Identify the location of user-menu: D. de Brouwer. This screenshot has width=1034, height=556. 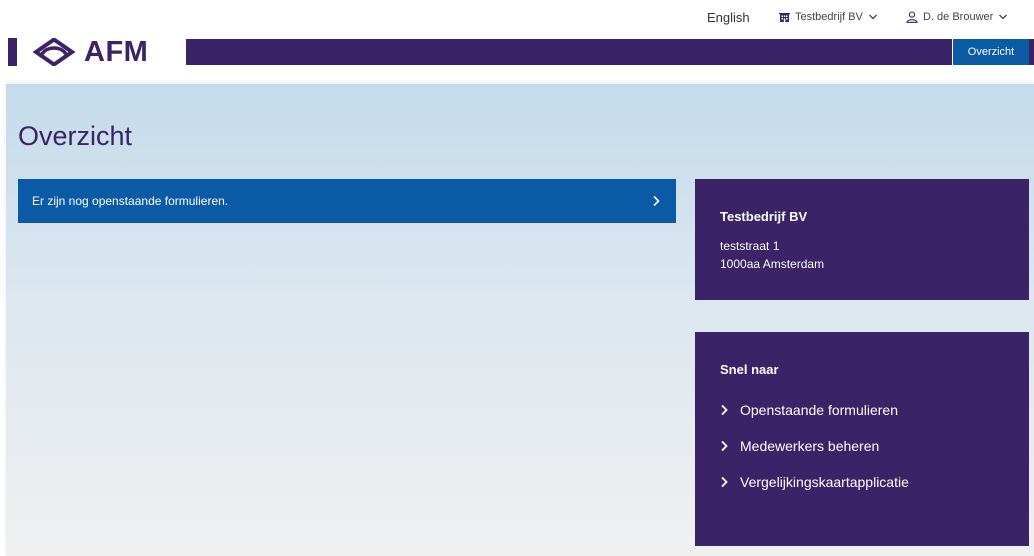
(957, 17).